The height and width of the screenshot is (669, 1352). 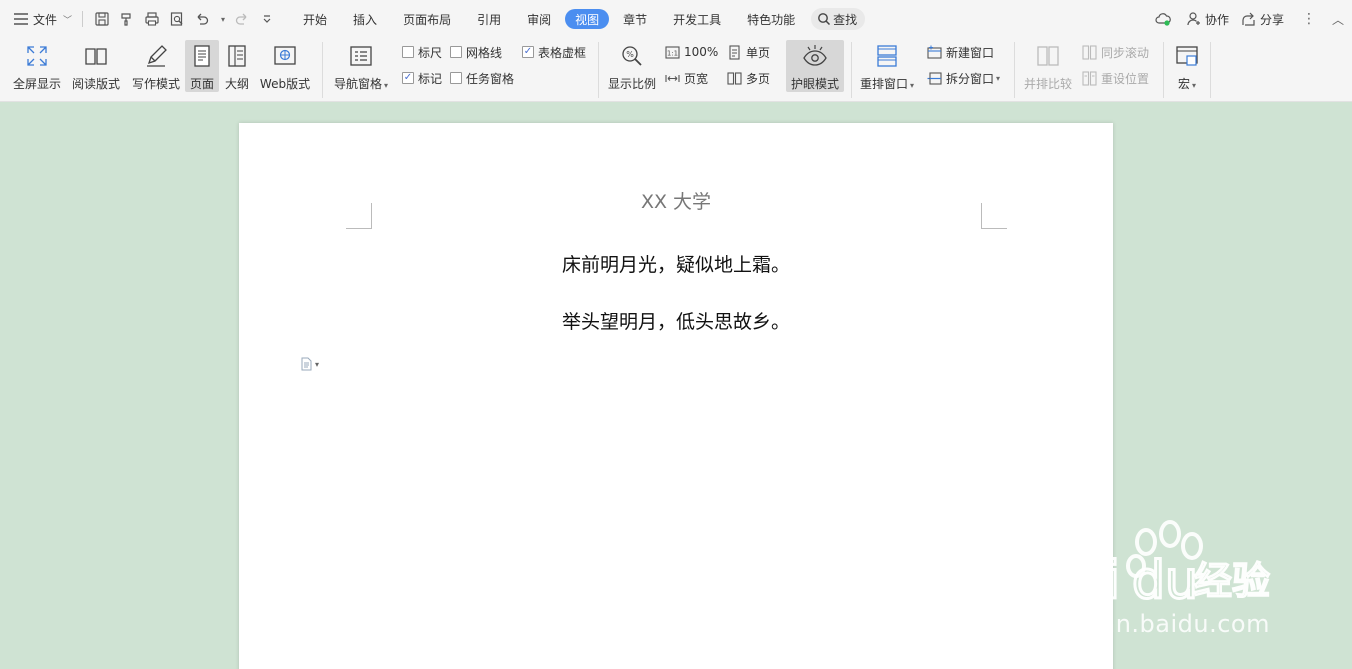 What do you see at coordinates (676, 320) in the screenshot?
I see `document-paragraph: 举头望明月，低头思故乡。` at bounding box center [676, 320].